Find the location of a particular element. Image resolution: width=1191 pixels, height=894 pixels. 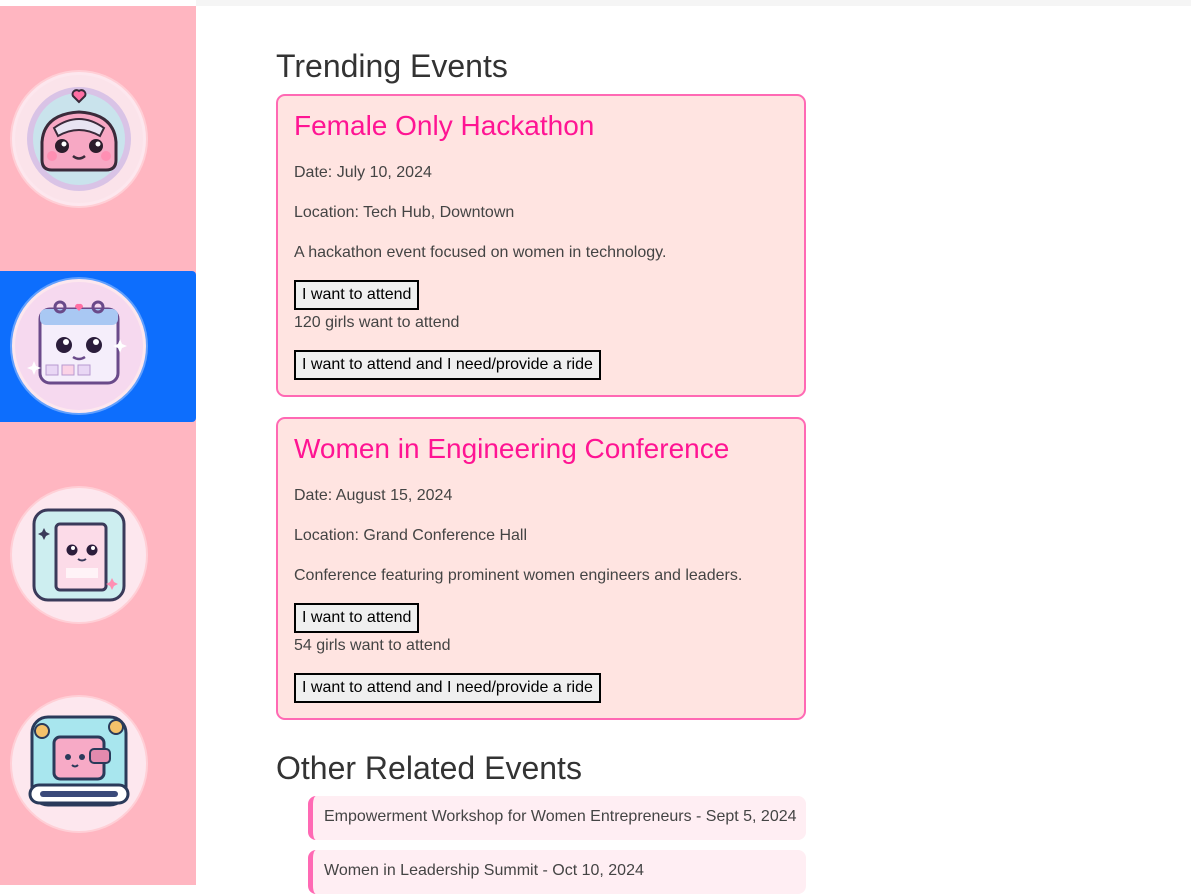

top-strip is located at coordinates (693, 3).